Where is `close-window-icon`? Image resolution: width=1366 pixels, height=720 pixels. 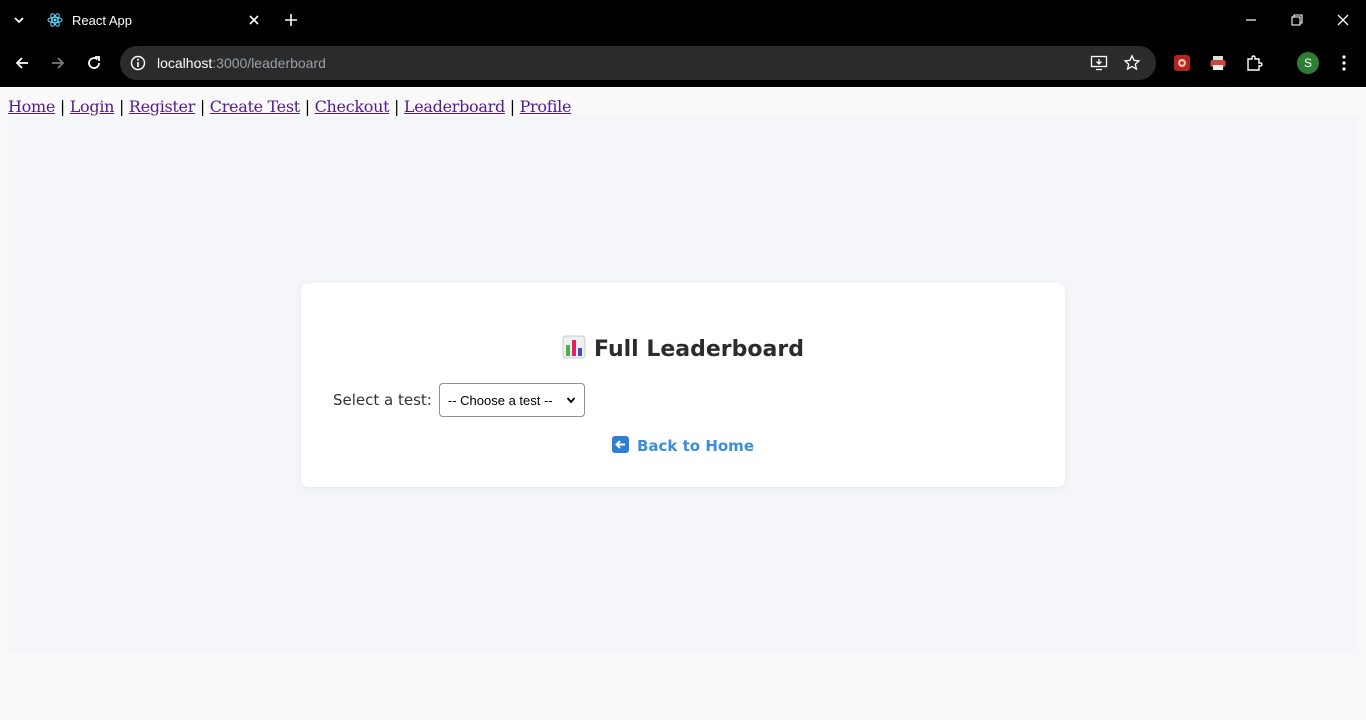 close-window-icon is located at coordinates (1343, 20).